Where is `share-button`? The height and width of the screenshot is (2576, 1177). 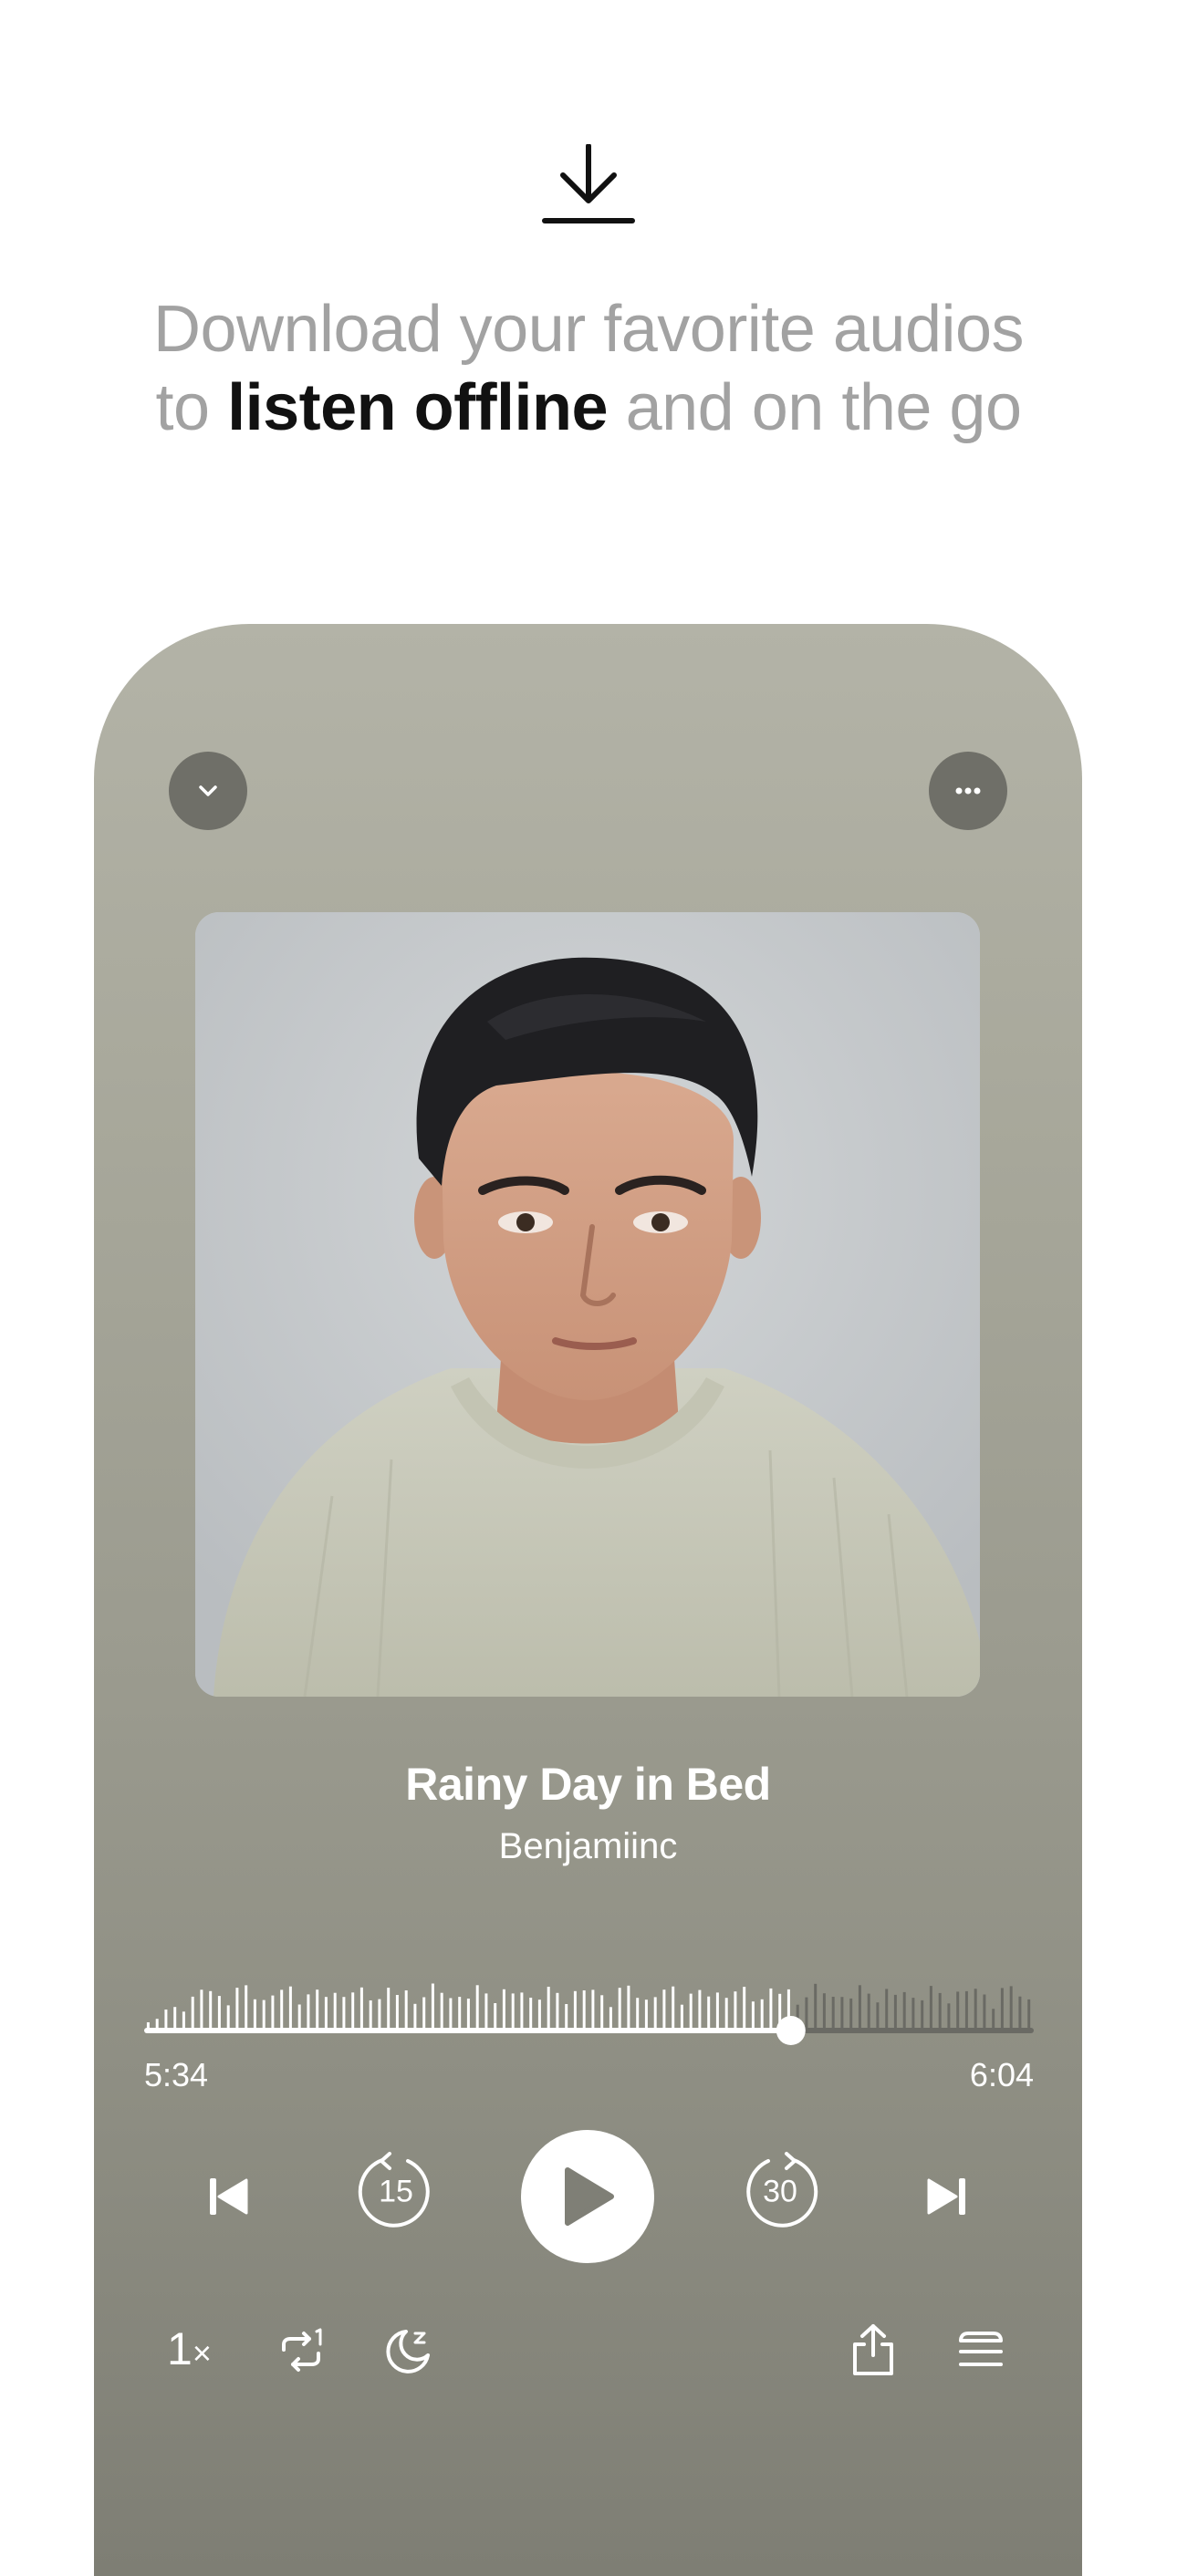 share-button is located at coordinates (874, 2349).